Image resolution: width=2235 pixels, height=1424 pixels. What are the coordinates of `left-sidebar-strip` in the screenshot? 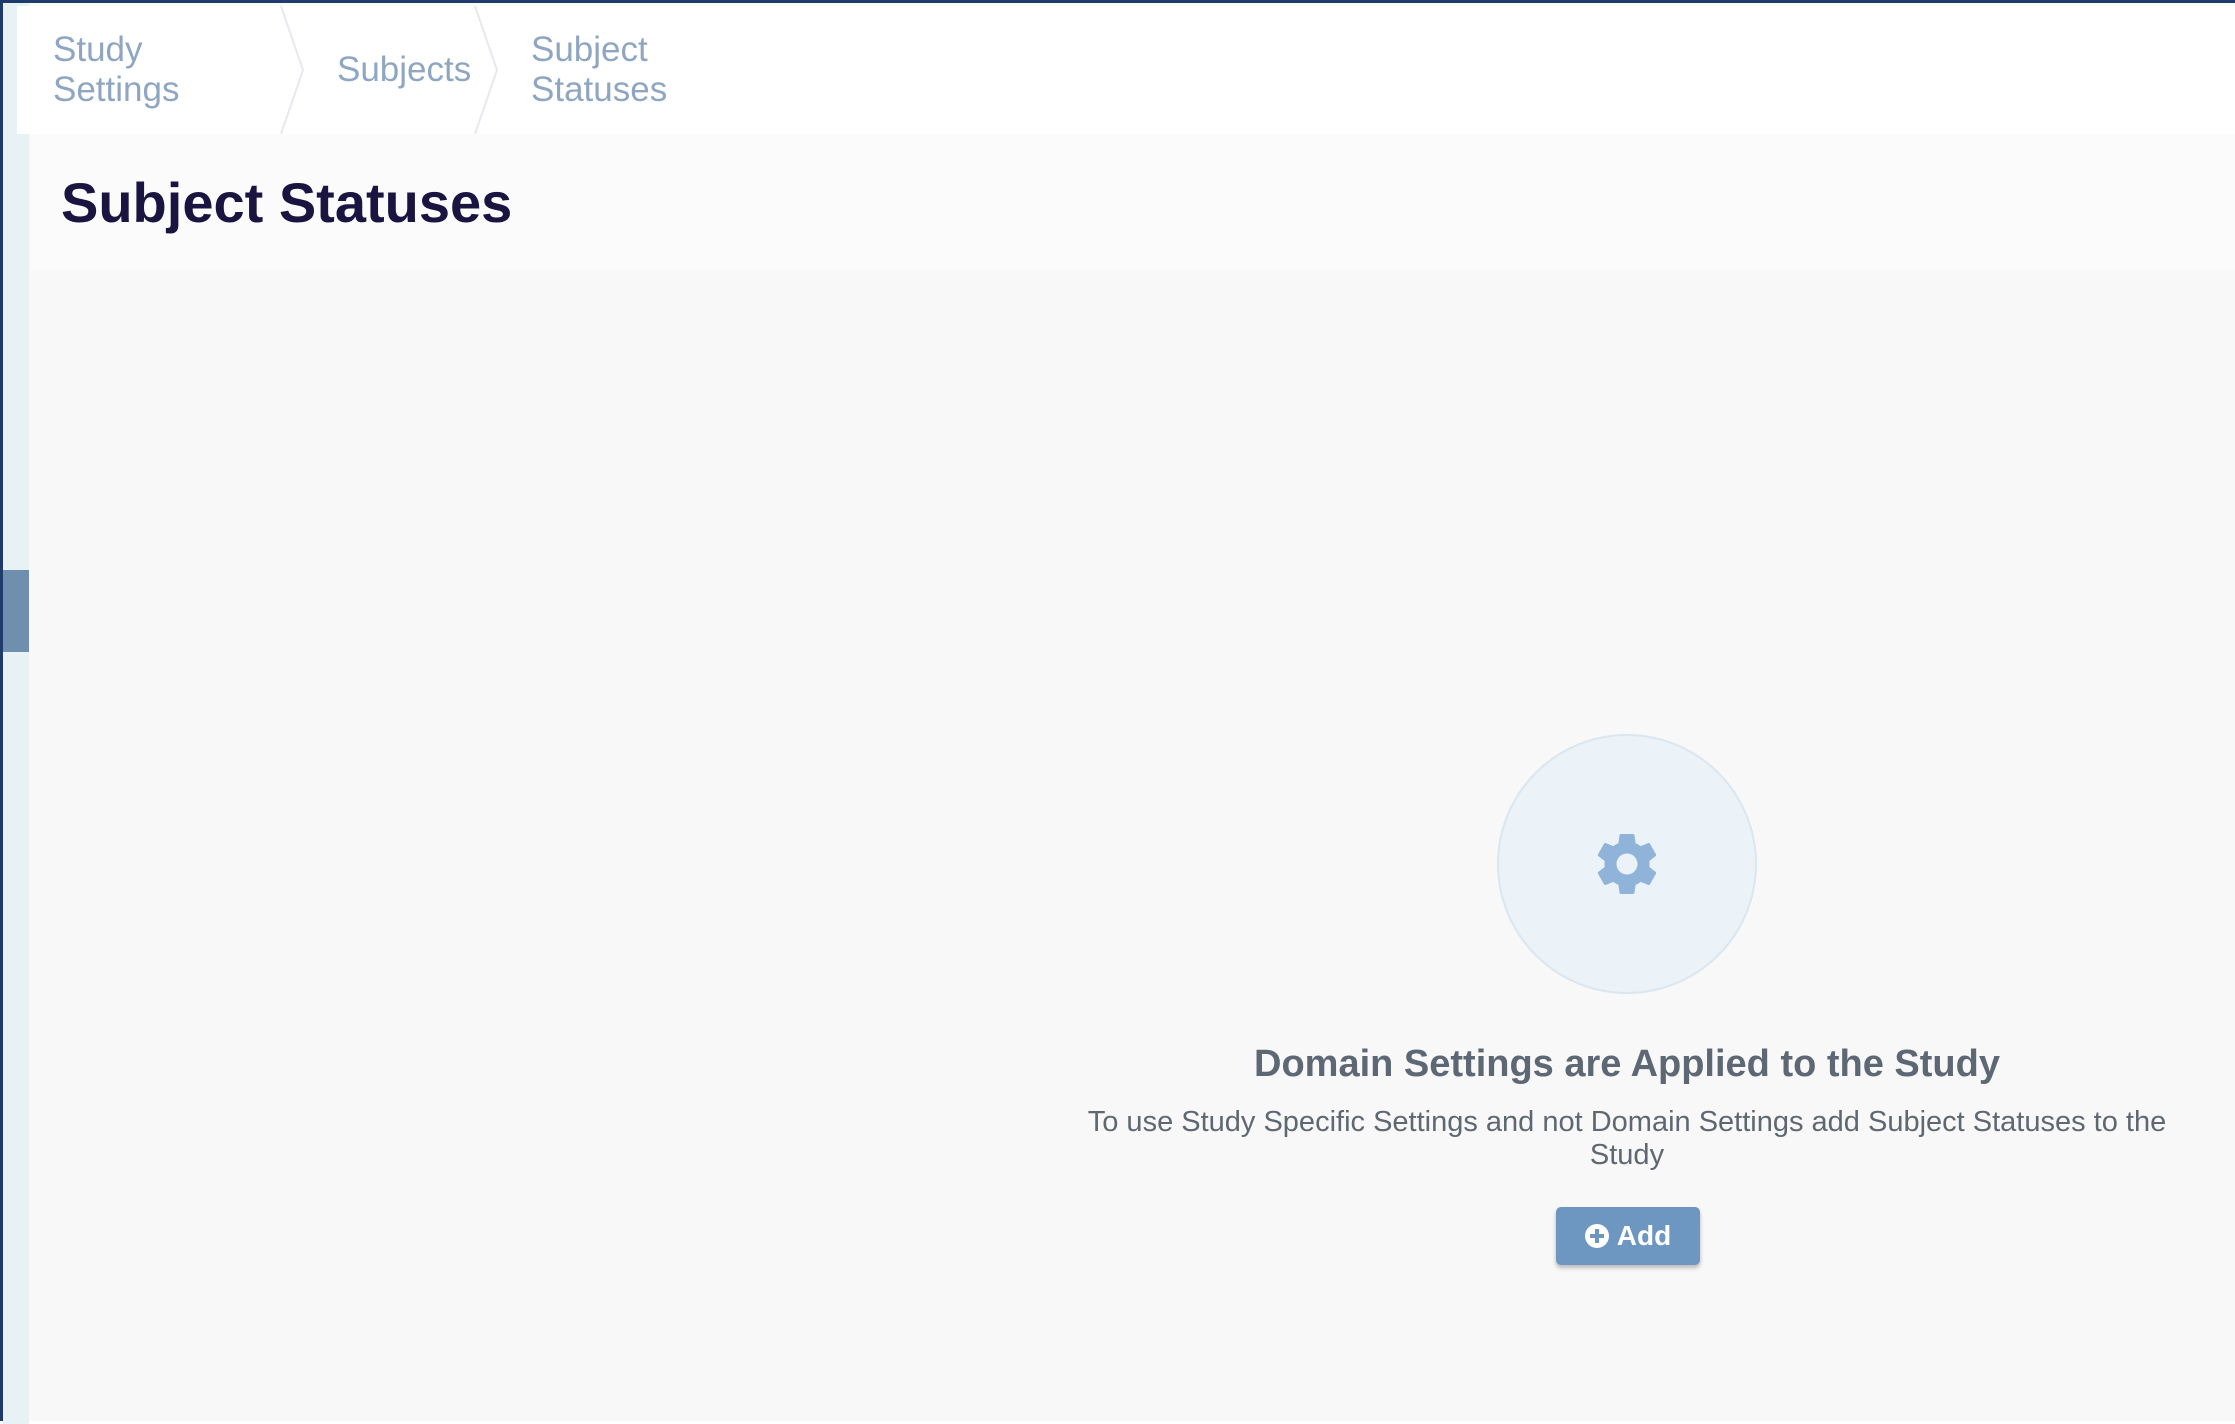 It's located at (16, 713).